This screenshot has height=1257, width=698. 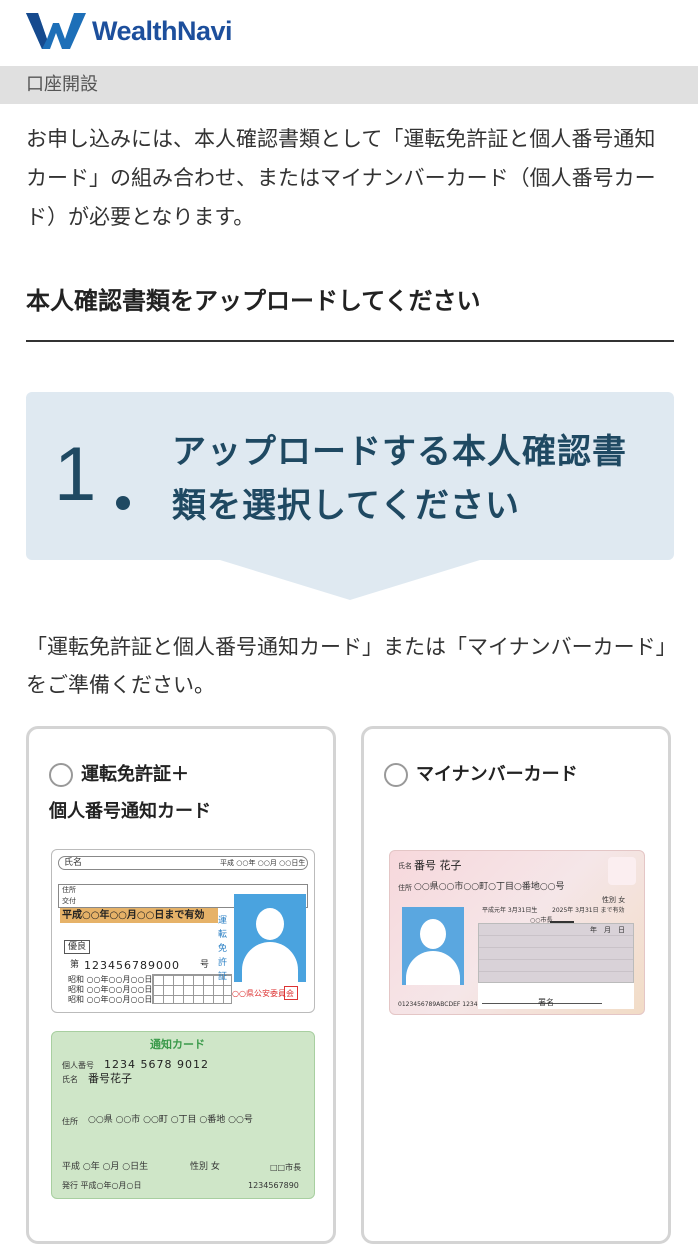 I want to click on notify-serial: 1234567890, so click(x=273, y=1185).